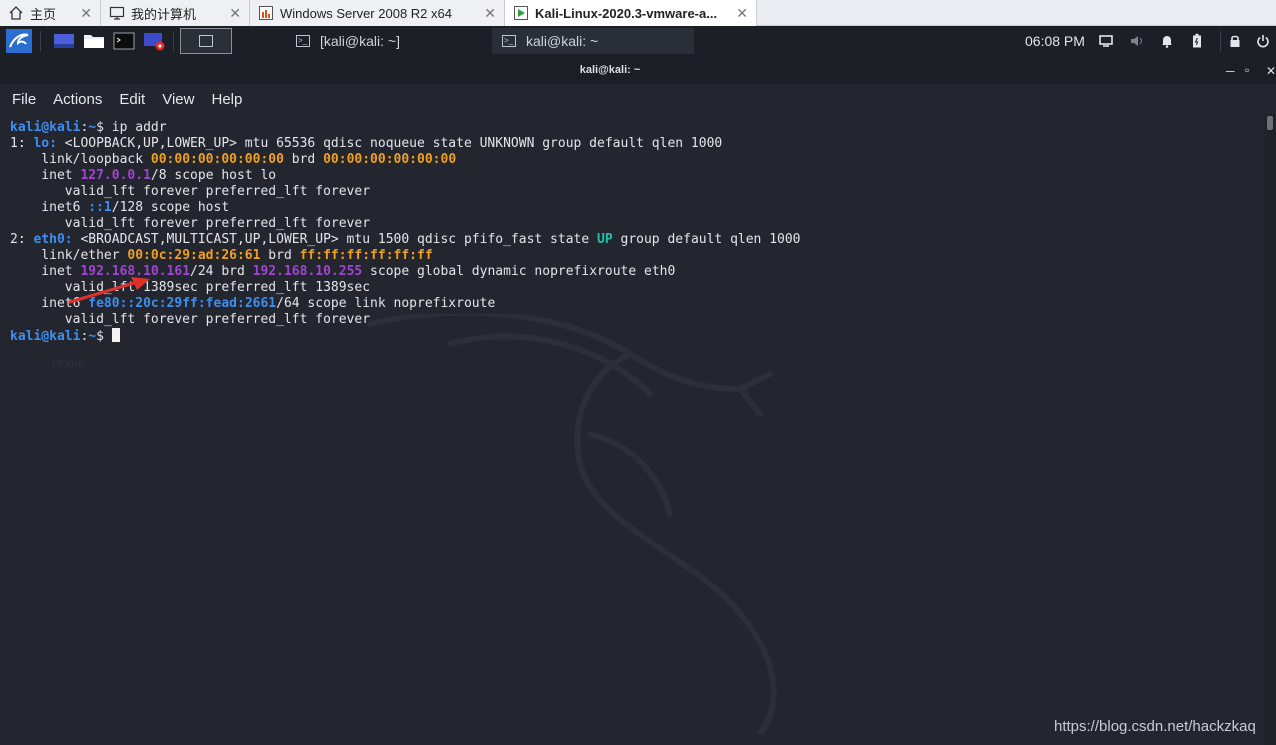 The width and height of the screenshot is (1276, 745). Describe the element at coordinates (226, 99) in the screenshot. I see `menu-help: Help` at that location.